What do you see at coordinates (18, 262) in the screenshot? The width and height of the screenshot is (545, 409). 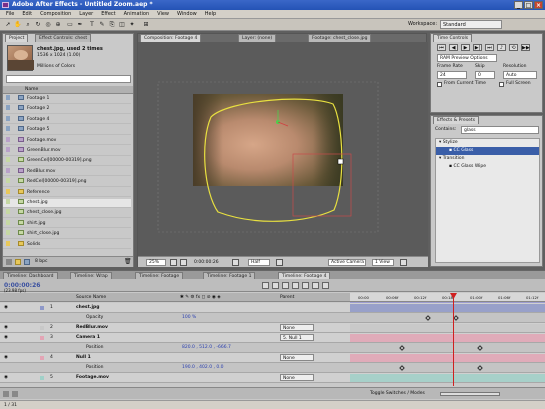 I see `new-folder-icon` at bounding box center [18, 262].